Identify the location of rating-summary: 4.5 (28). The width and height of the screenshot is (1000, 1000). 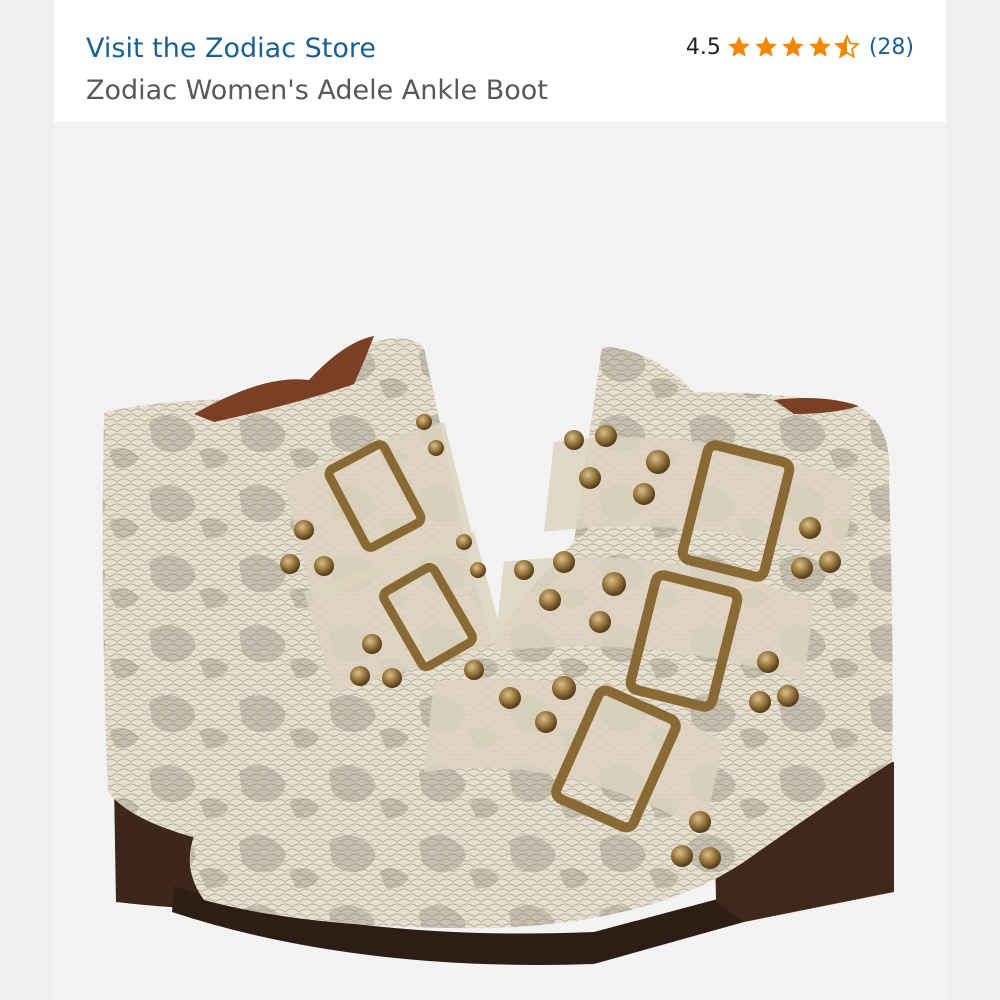
(800, 47).